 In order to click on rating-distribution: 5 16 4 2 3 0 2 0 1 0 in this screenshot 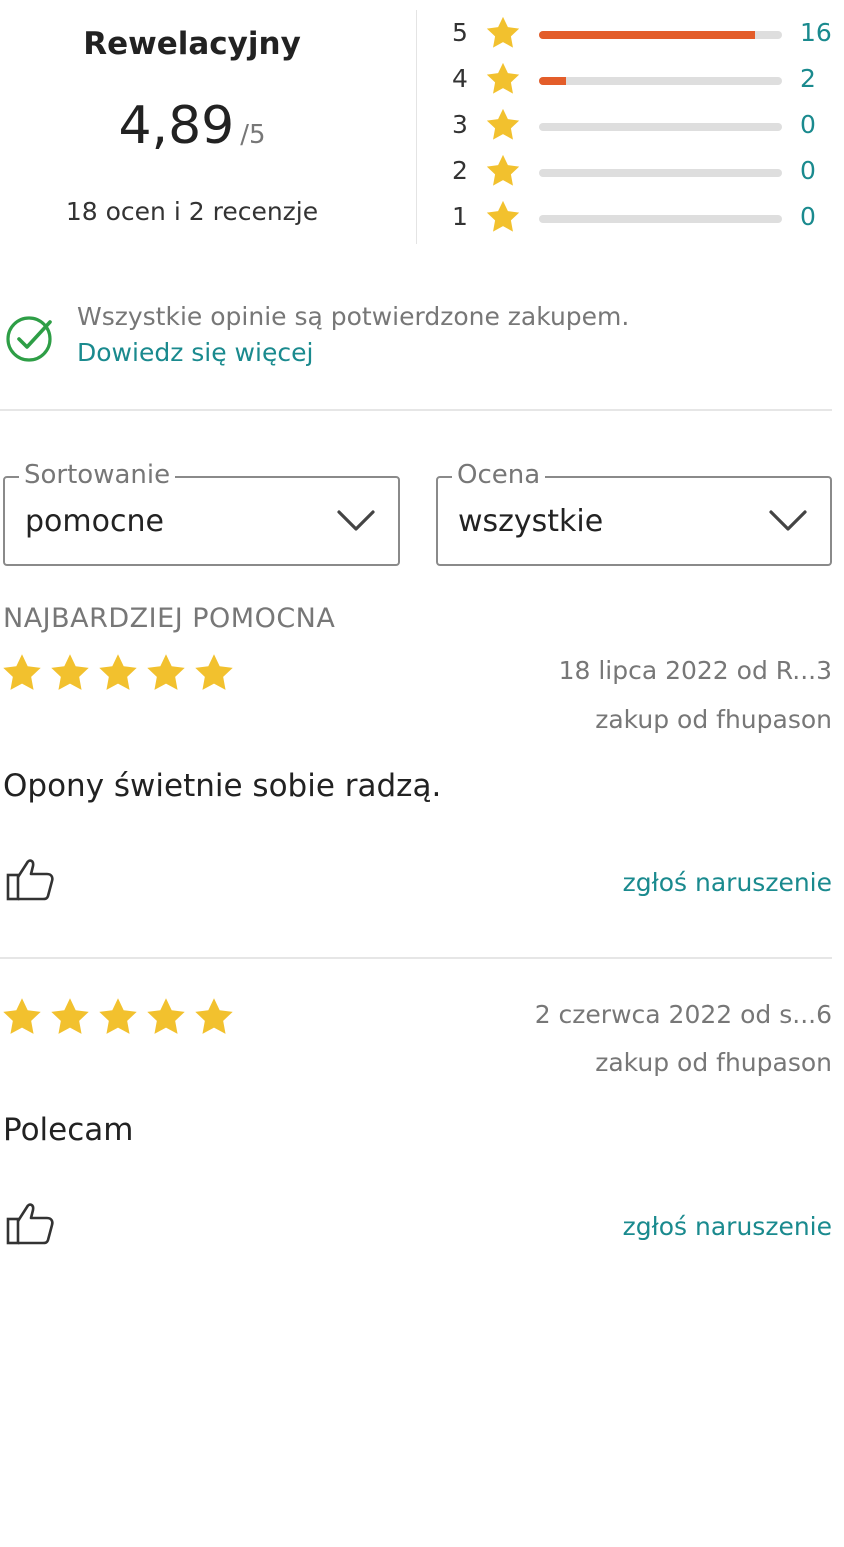, I will do `click(642, 127)`.